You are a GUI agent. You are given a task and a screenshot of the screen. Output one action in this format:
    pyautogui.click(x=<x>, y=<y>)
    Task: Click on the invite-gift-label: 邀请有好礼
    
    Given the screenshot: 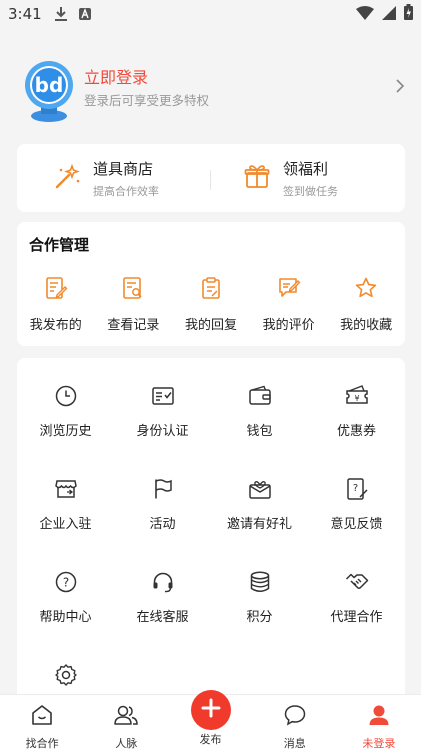 What is the action you would take?
    pyautogui.click(x=259, y=524)
    